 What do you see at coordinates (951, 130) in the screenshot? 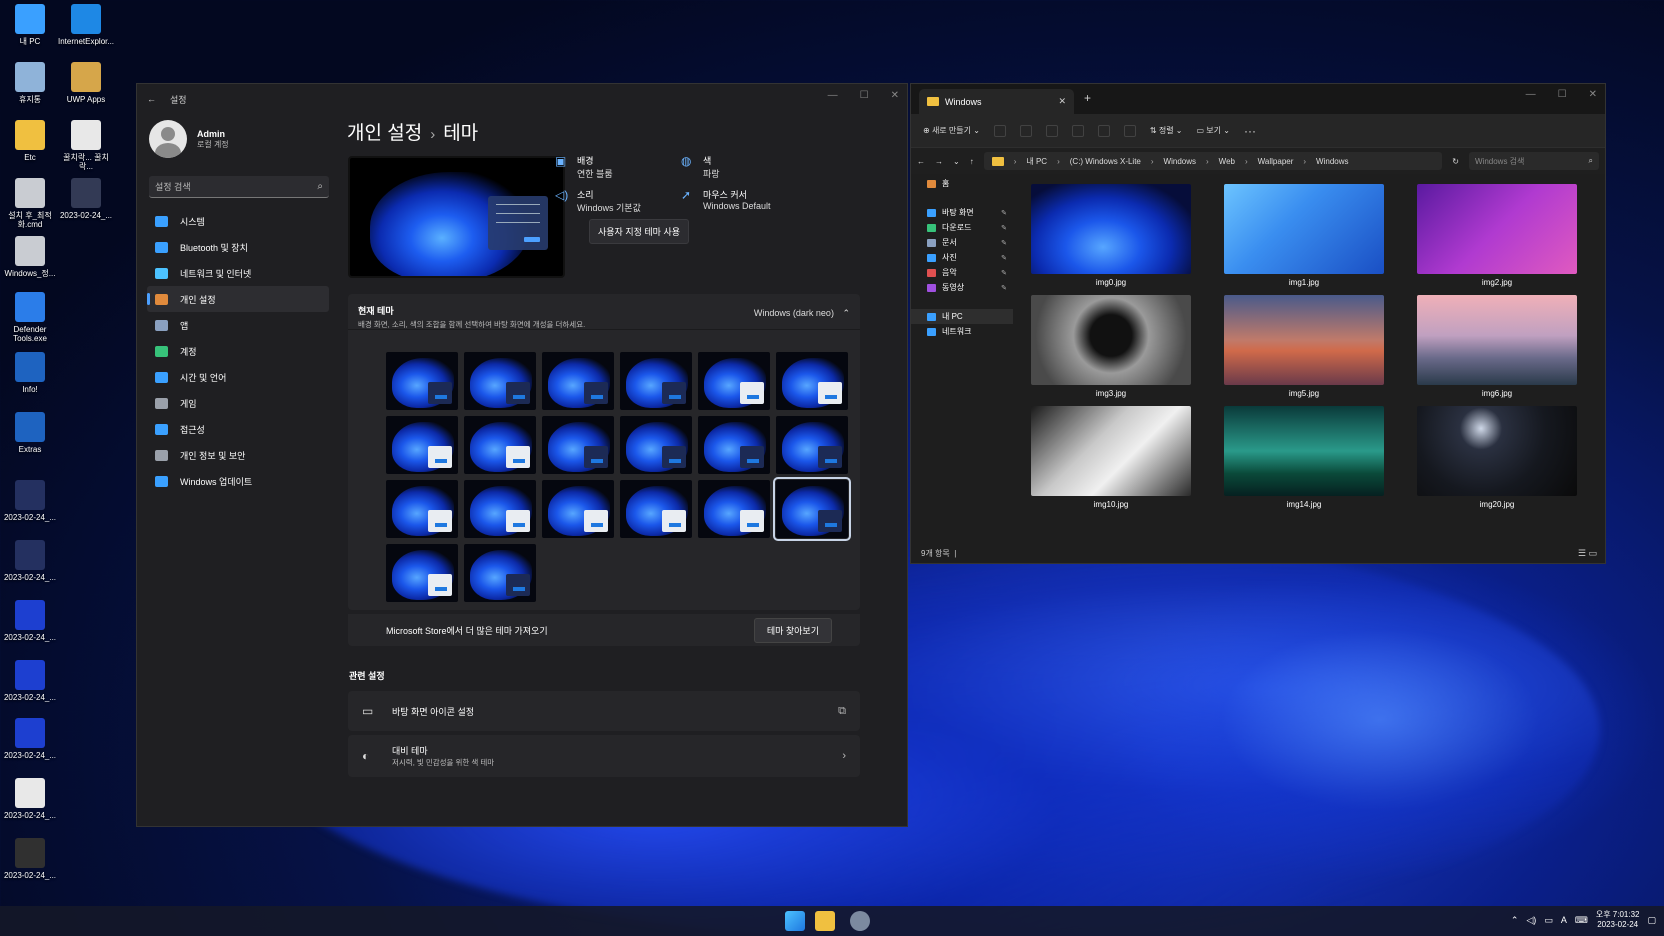
I see `new-button: ⊕ 새로 만들기 ⌄` at bounding box center [951, 130].